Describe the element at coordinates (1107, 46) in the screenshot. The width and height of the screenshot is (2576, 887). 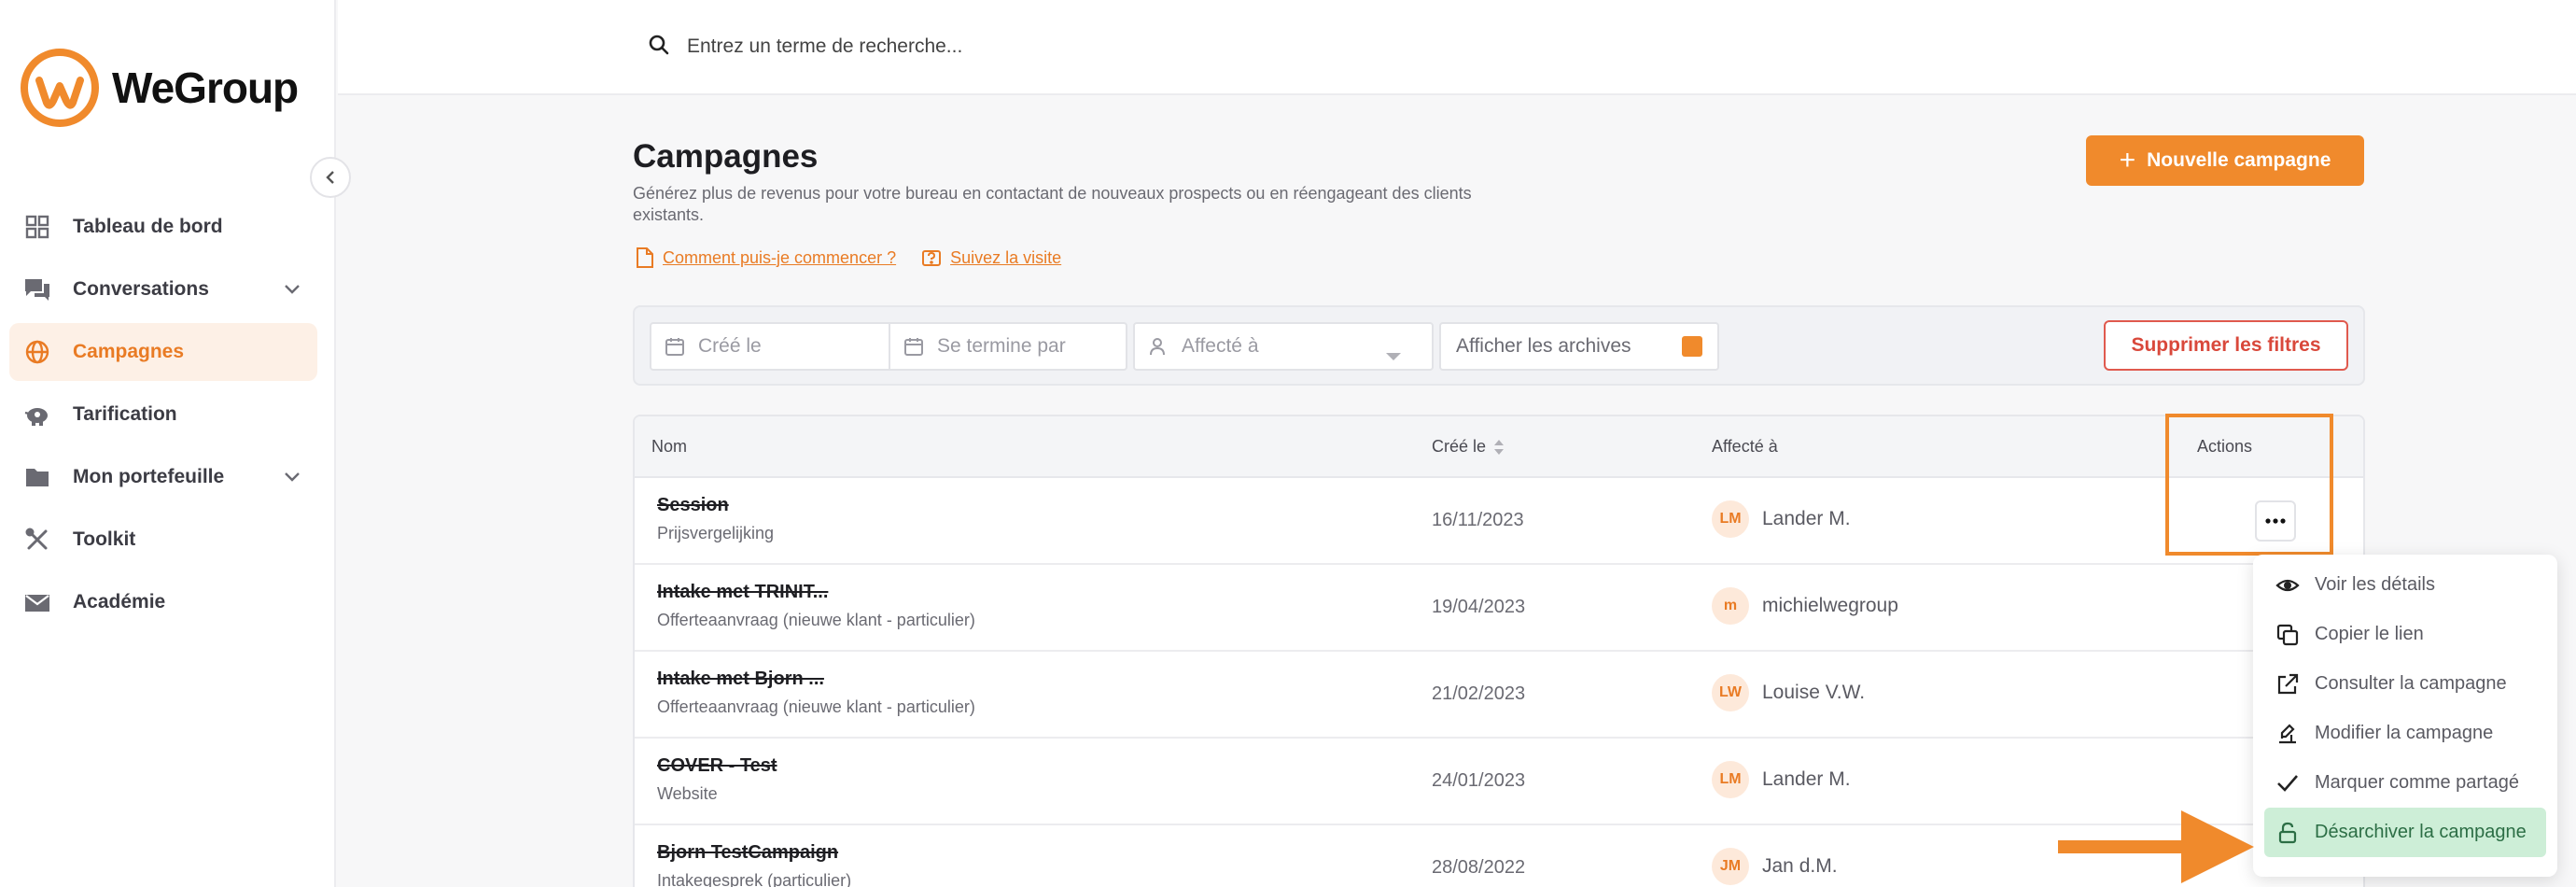
I see `search-input` at that location.